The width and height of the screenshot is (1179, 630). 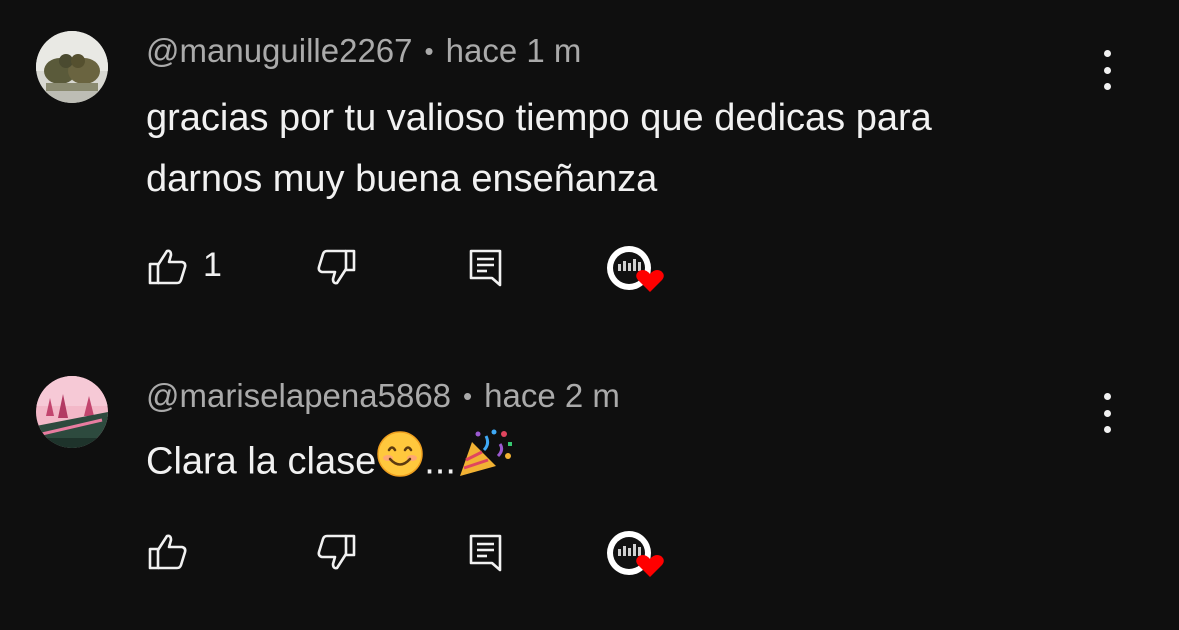 I want to click on comment-time: hace 1 m, so click(x=514, y=51).